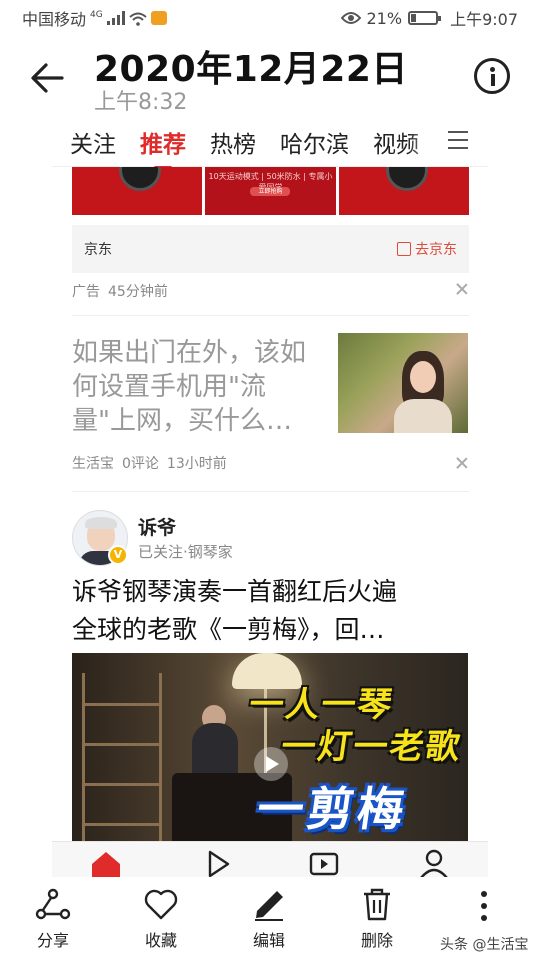  What do you see at coordinates (96, 15) in the screenshot?
I see `network-type-label: 4G` at bounding box center [96, 15].